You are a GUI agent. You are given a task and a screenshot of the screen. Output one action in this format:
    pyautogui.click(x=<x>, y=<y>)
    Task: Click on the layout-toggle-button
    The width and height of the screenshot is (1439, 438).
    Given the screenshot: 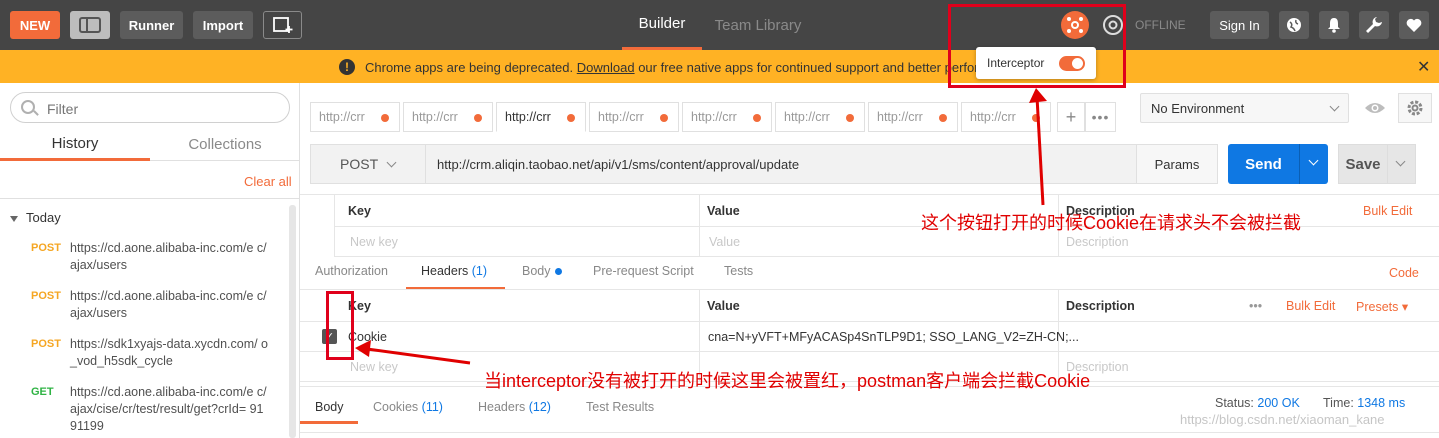 What is the action you would take?
    pyautogui.click(x=90, y=25)
    